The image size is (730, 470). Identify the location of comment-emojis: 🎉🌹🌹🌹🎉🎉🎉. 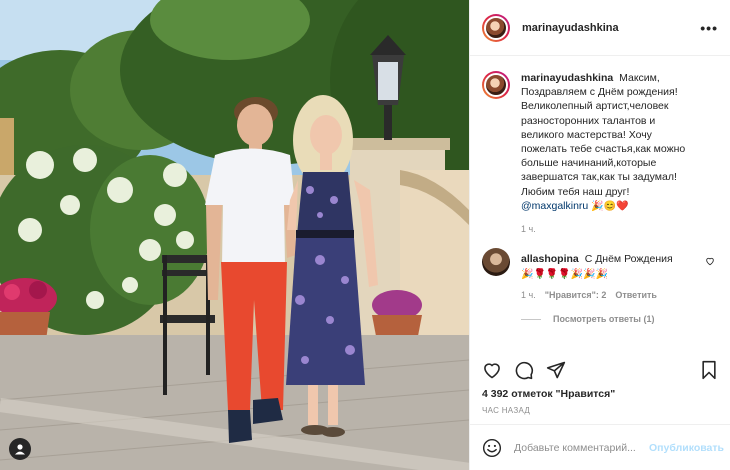
(565, 274).